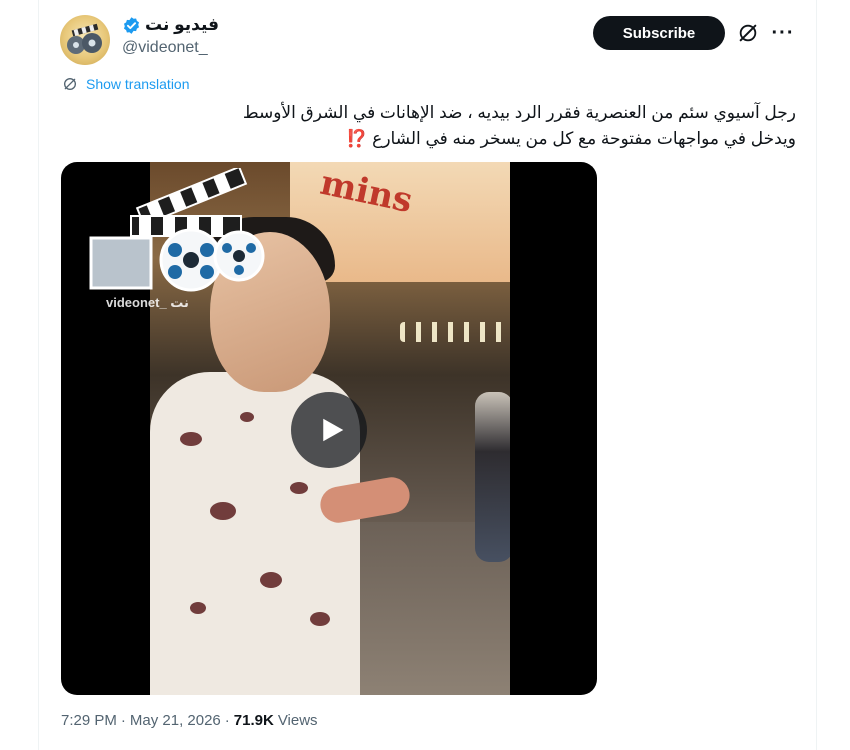  Describe the element at coordinates (131, 25) in the screenshot. I see `verified-badge-icon` at that location.